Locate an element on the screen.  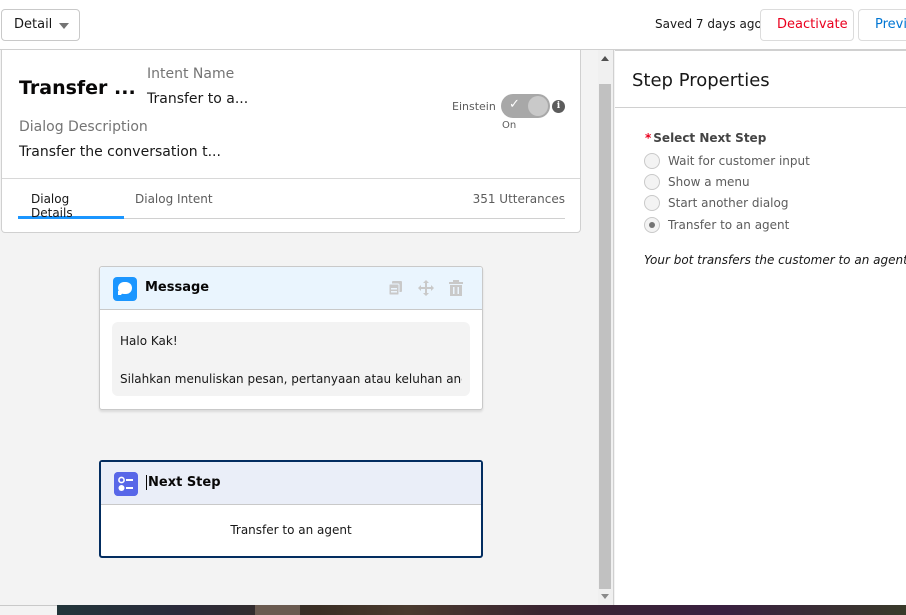
select-next-step-label: * Select Next Step is located at coordinates (705, 138).